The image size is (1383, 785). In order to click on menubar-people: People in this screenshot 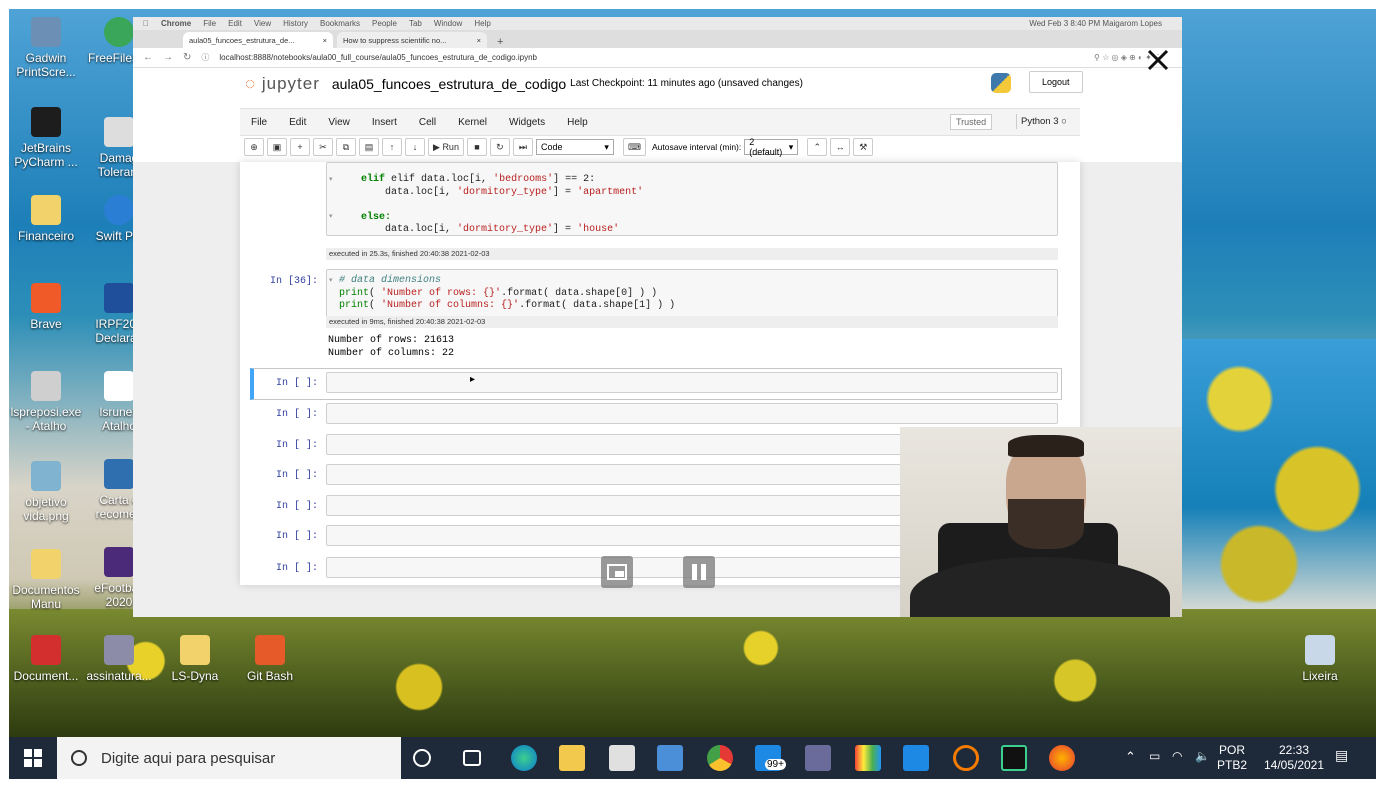, I will do `click(384, 23)`.